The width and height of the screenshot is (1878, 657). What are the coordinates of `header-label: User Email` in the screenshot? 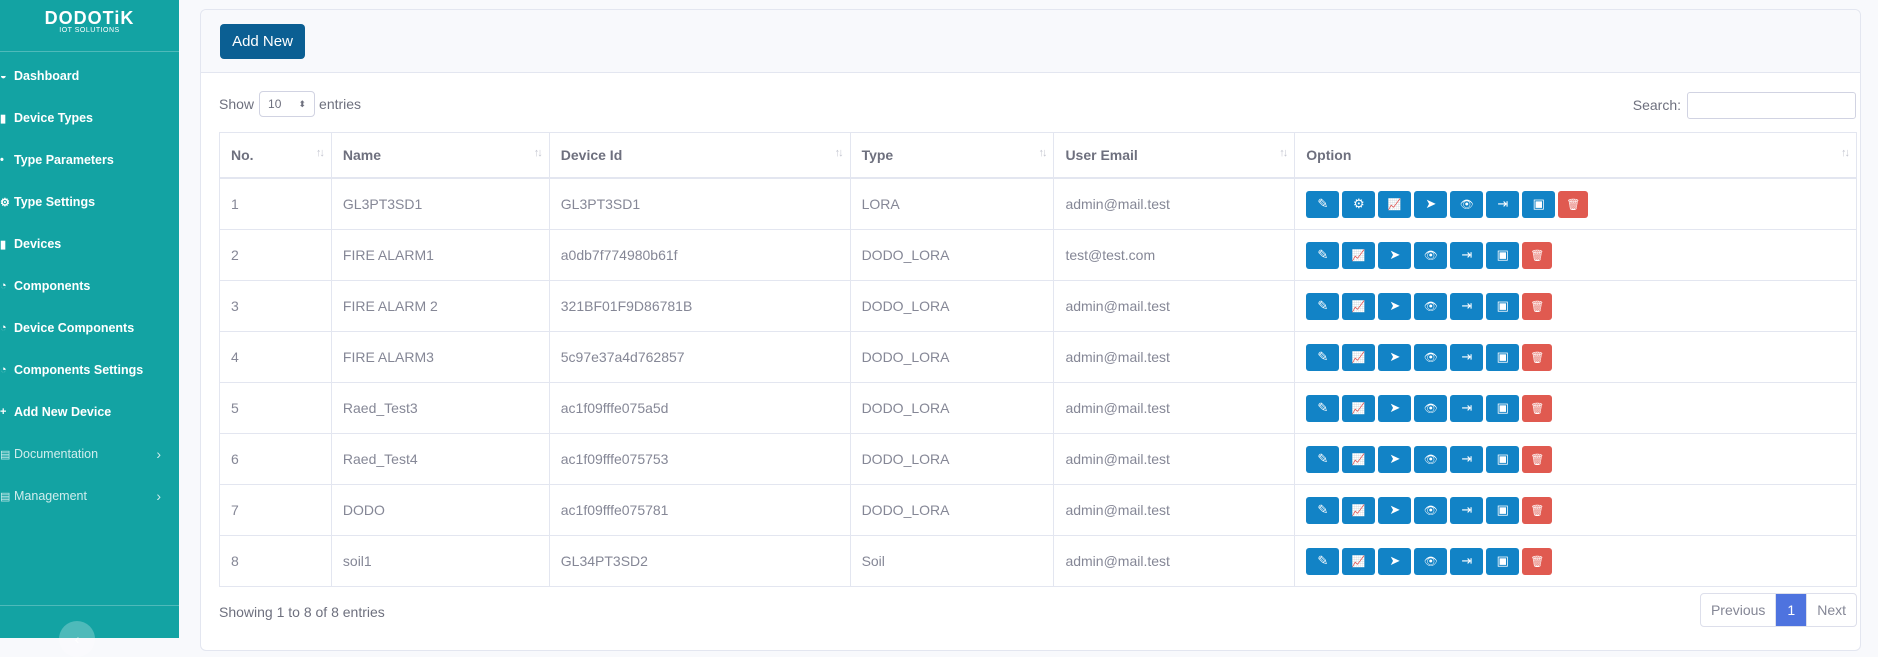 It's located at (1101, 155).